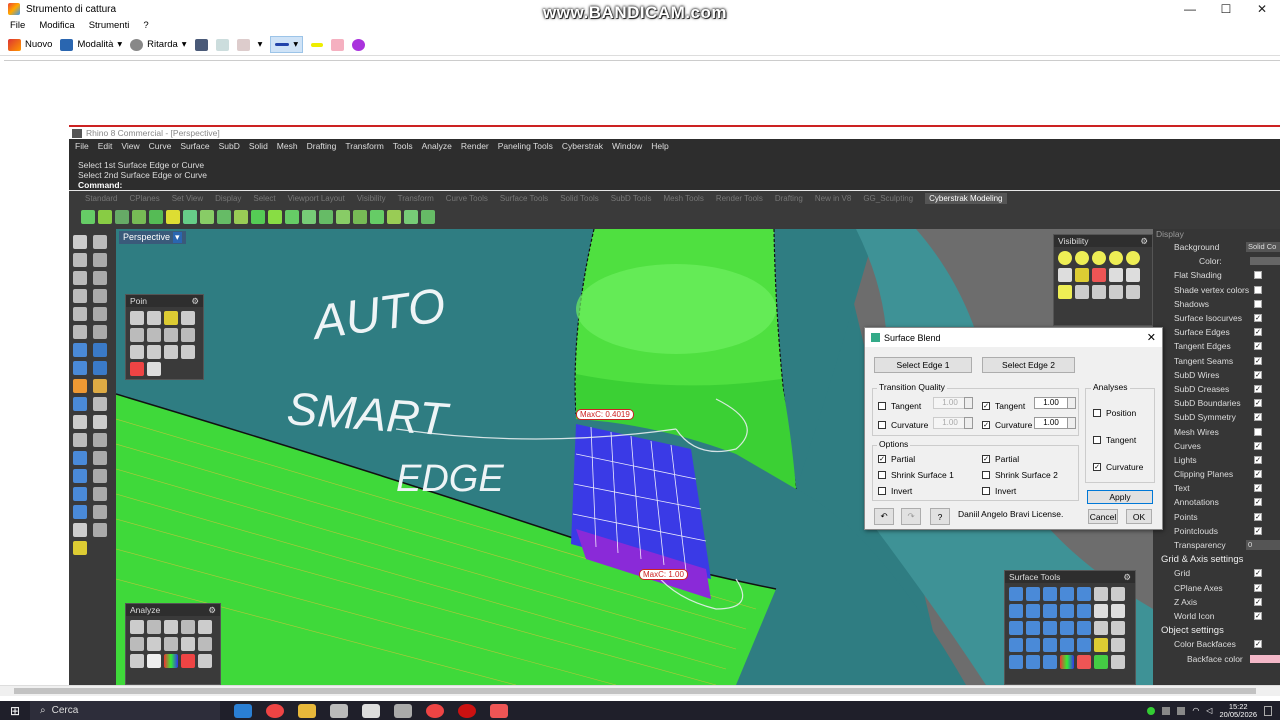  What do you see at coordinates (739, 198) in the screenshot?
I see `tab-render-tools: Render Tools` at bounding box center [739, 198].